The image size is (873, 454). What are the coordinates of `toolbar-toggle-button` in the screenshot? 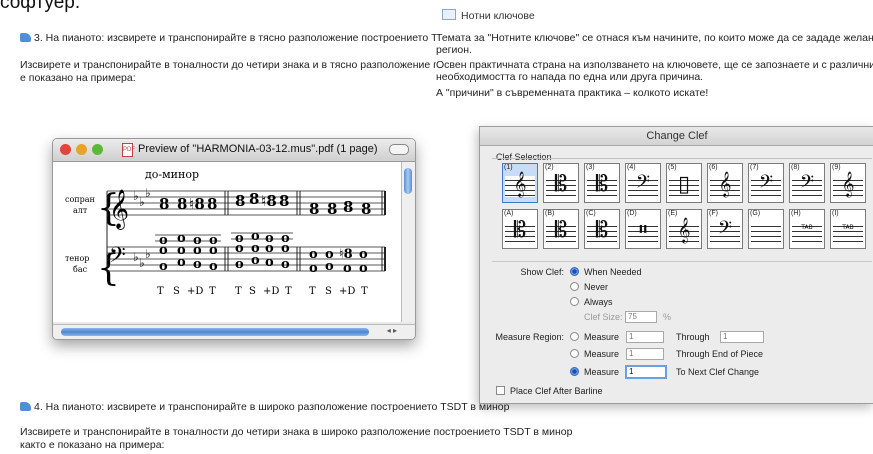 It's located at (399, 149).